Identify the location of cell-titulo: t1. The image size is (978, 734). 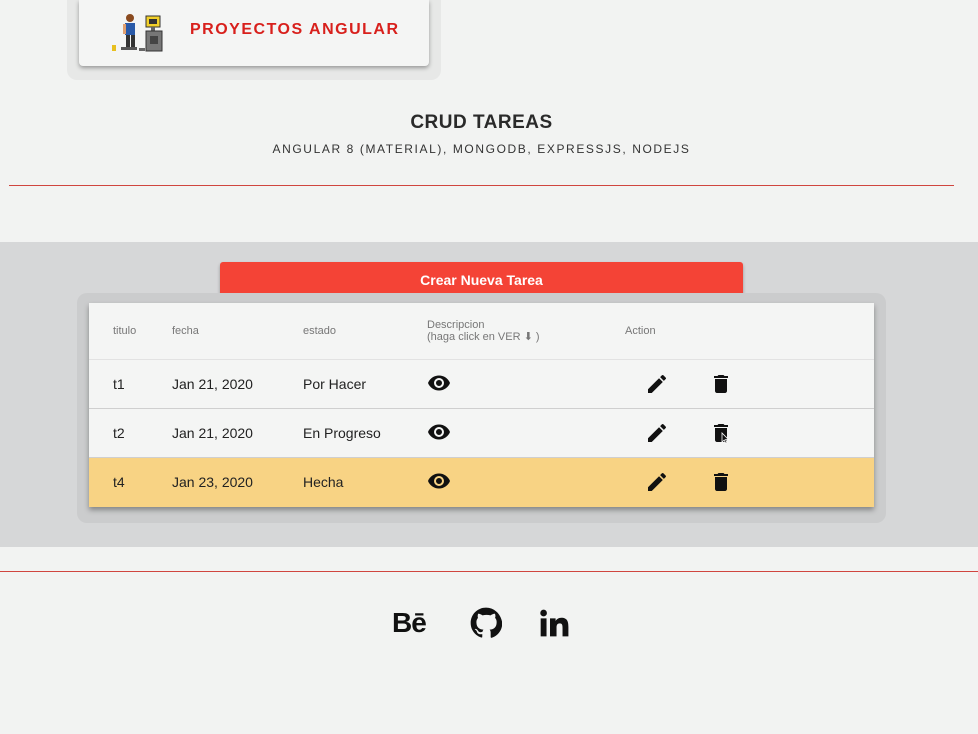
(119, 384).